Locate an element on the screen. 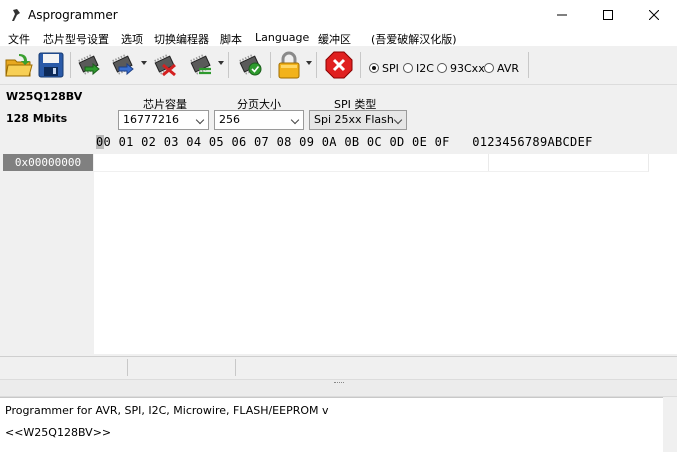 The image size is (677, 452). save-icon is located at coordinates (51, 65).